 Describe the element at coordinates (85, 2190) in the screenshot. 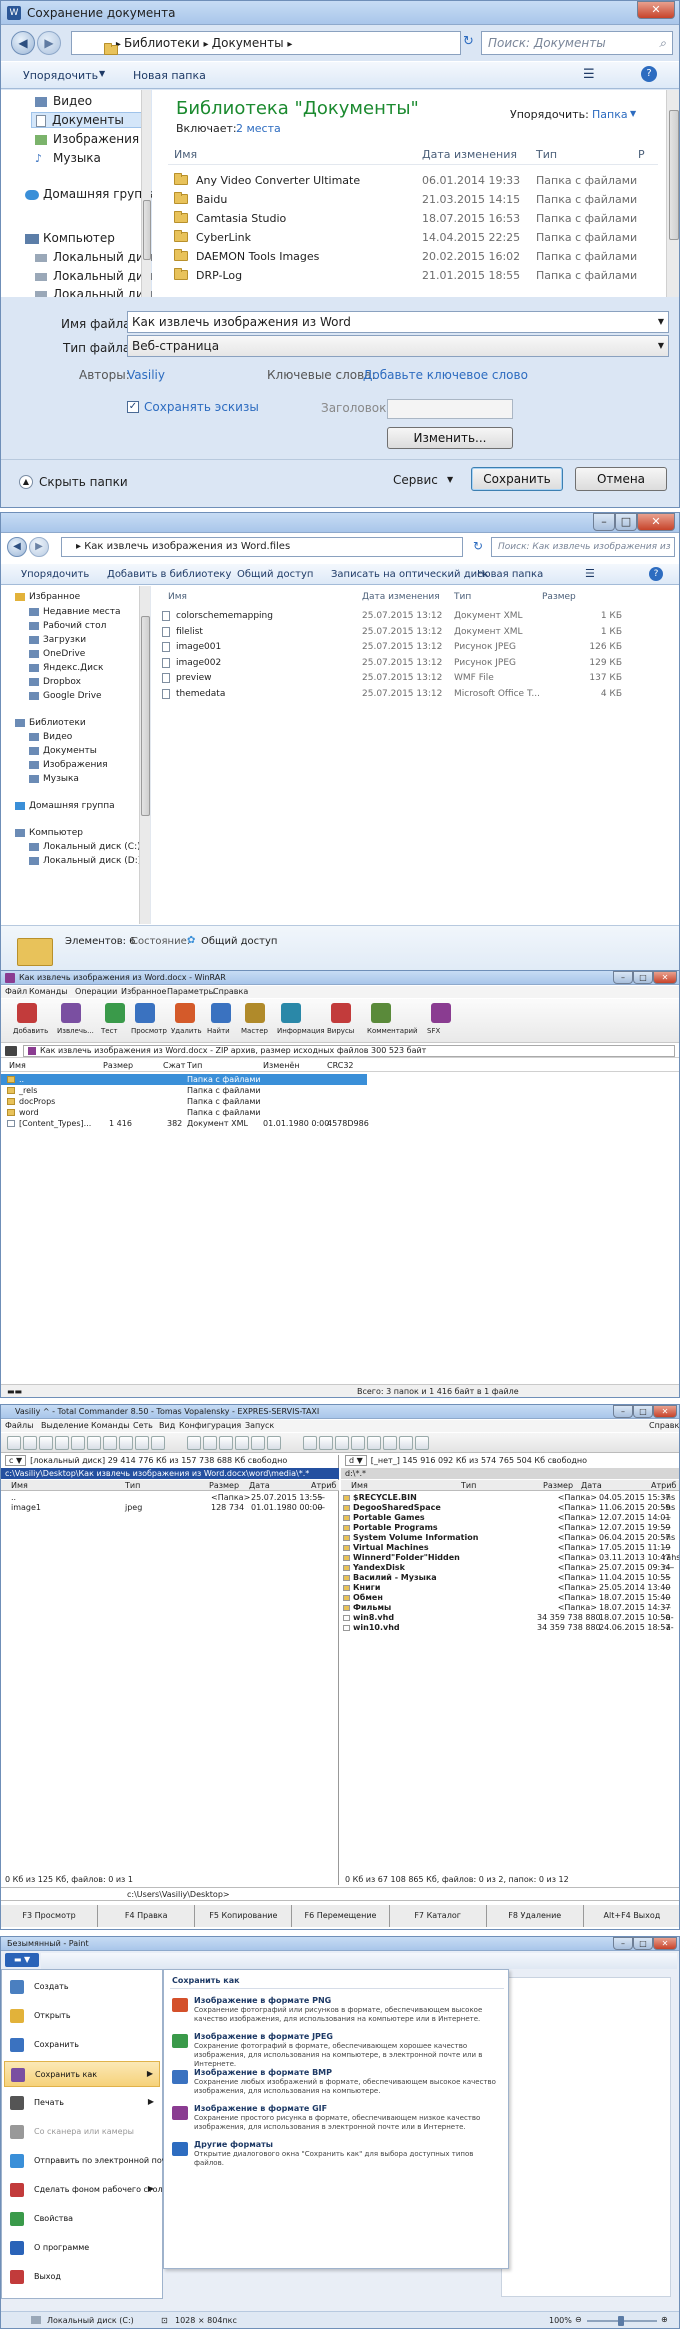

I see `menu-item: Сделать фоном рабочего стола ▶` at that location.